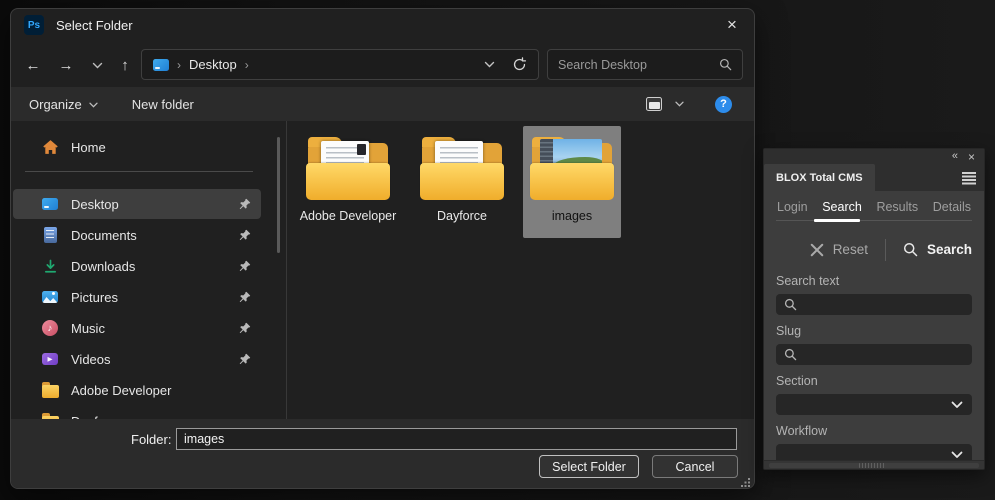 This screenshot has width=995, height=500. I want to click on sidebar-item-dayforce: Dayforce, so click(137, 412).